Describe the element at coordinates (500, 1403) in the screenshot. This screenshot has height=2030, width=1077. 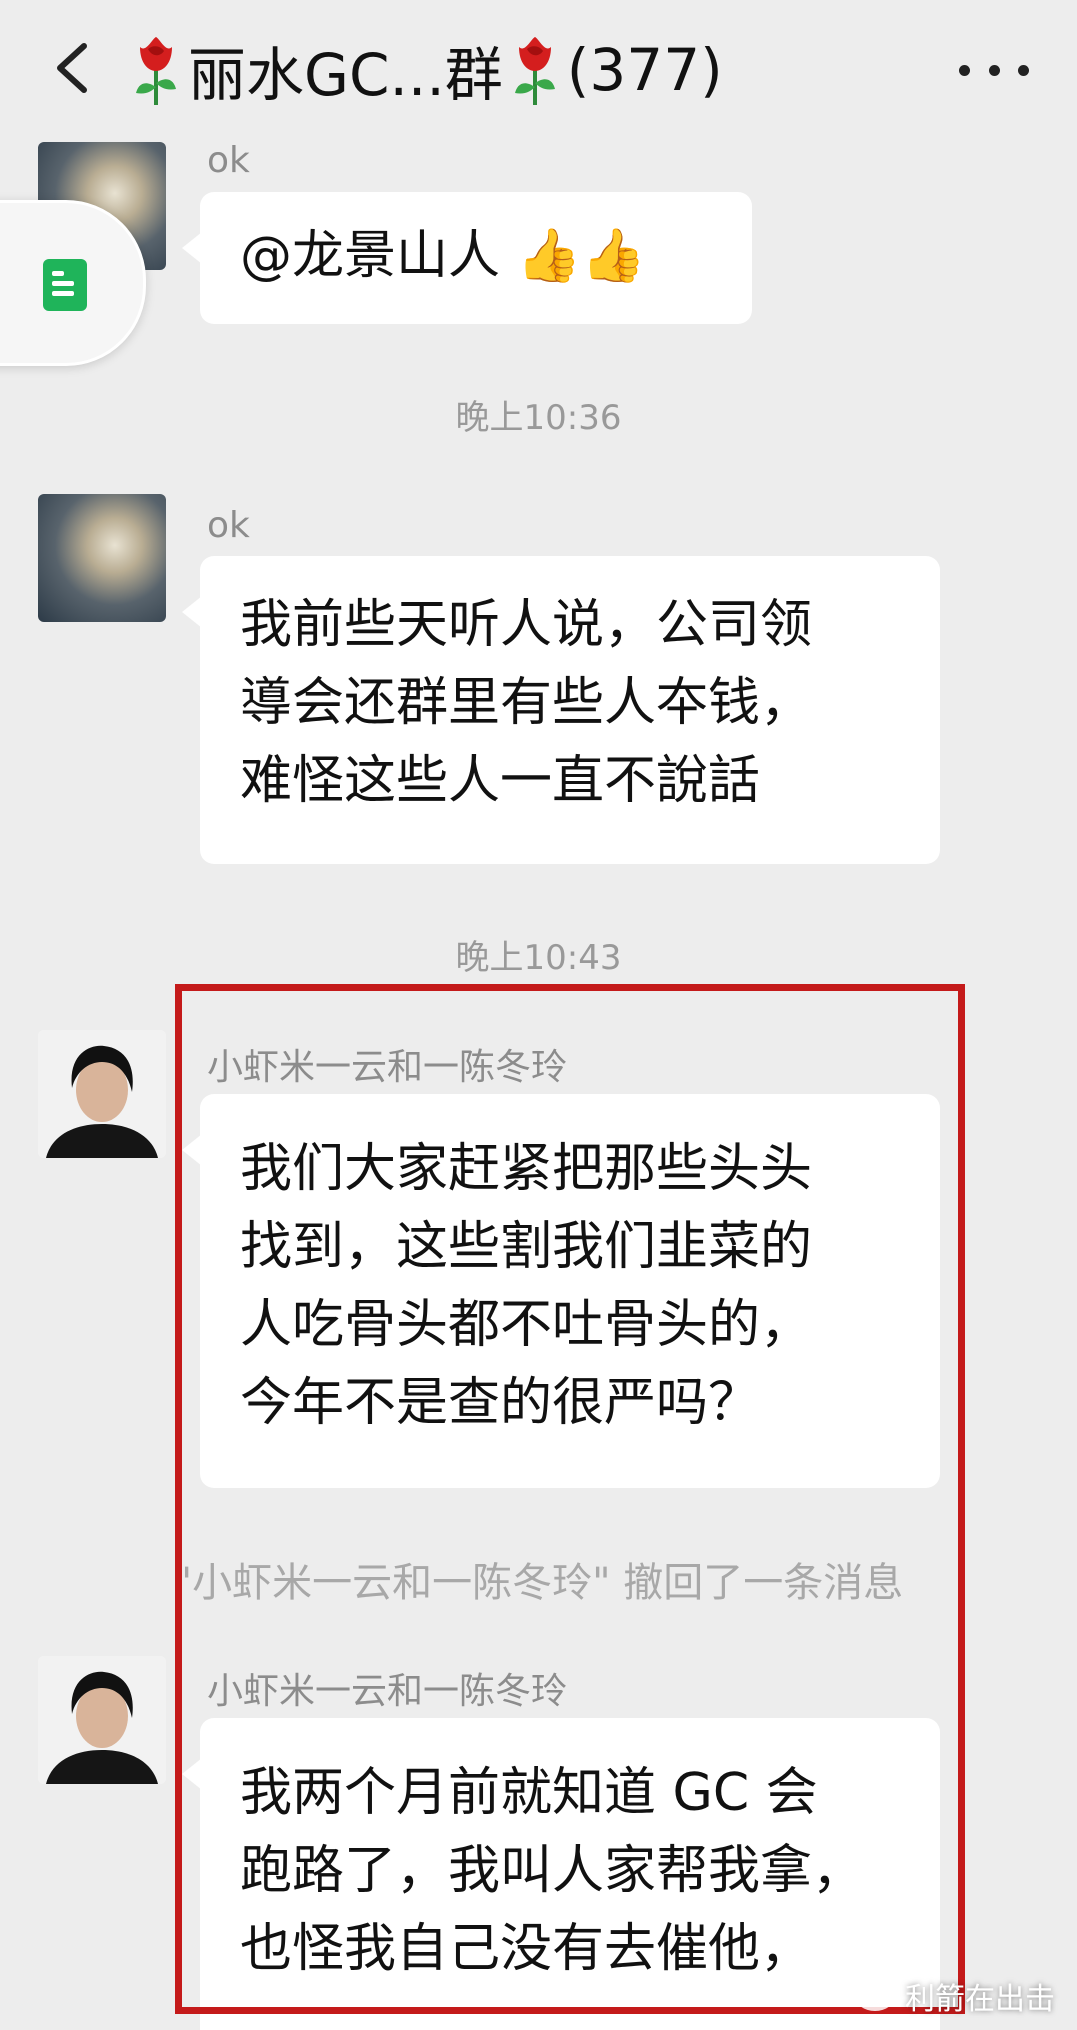
I see `message-text-line: 今年不是查的很严吗？` at that location.